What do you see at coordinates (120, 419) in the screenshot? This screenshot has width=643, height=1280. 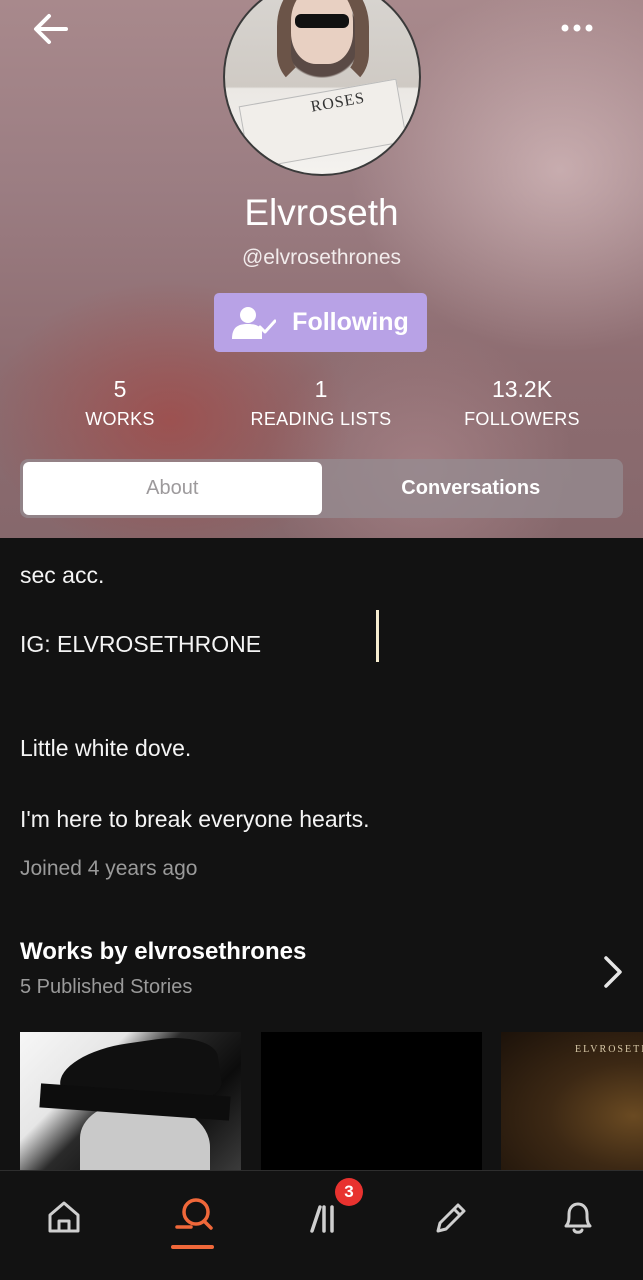 I see `stat-works-label: WORKS` at bounding box center [120, 419].